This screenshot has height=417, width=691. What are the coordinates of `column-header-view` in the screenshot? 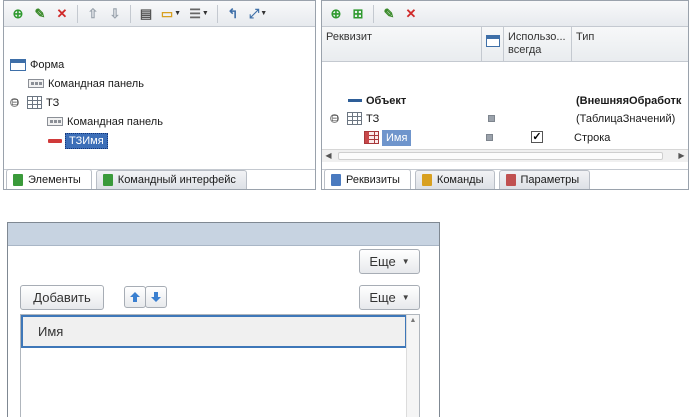 It's located at (493, 44).